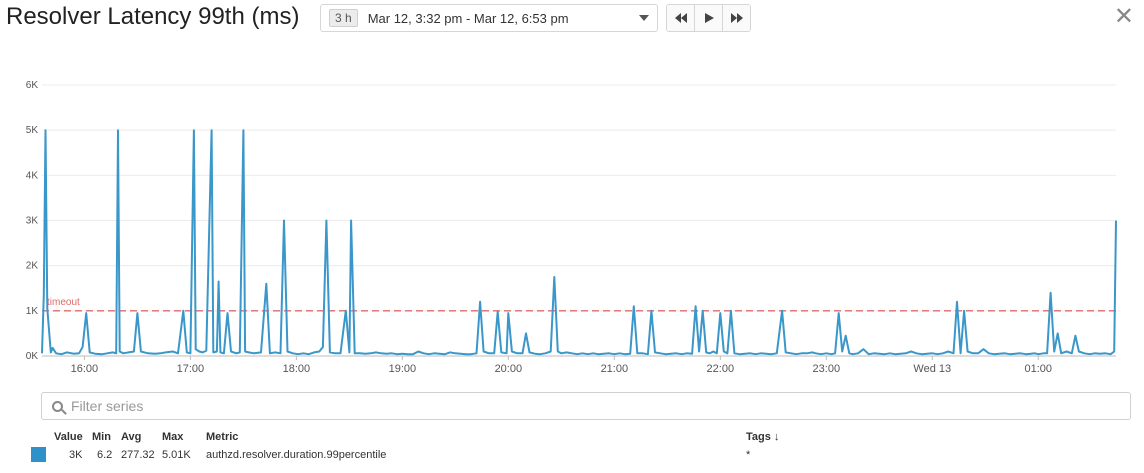 This screenshot has height=473, width=1144. What do you see at coordinates (521, 406) in the screenshot?
I see `filter-series-input` at bounding box center [521, 406].